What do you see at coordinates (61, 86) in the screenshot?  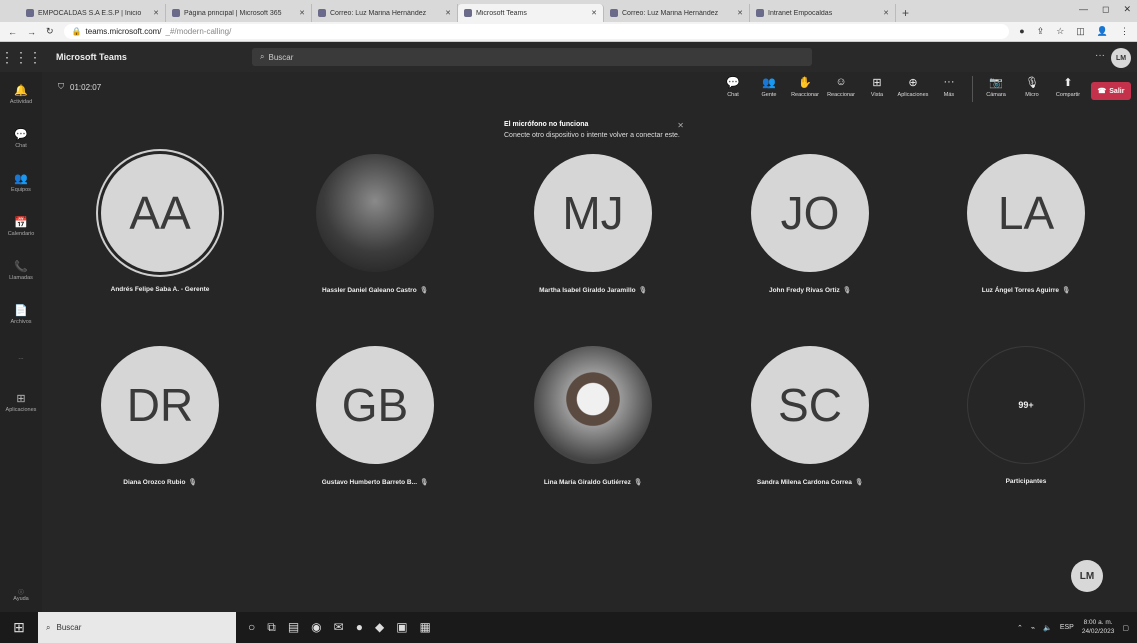 I see `shield-icon: ⛉` at bounding box center [61, 86].